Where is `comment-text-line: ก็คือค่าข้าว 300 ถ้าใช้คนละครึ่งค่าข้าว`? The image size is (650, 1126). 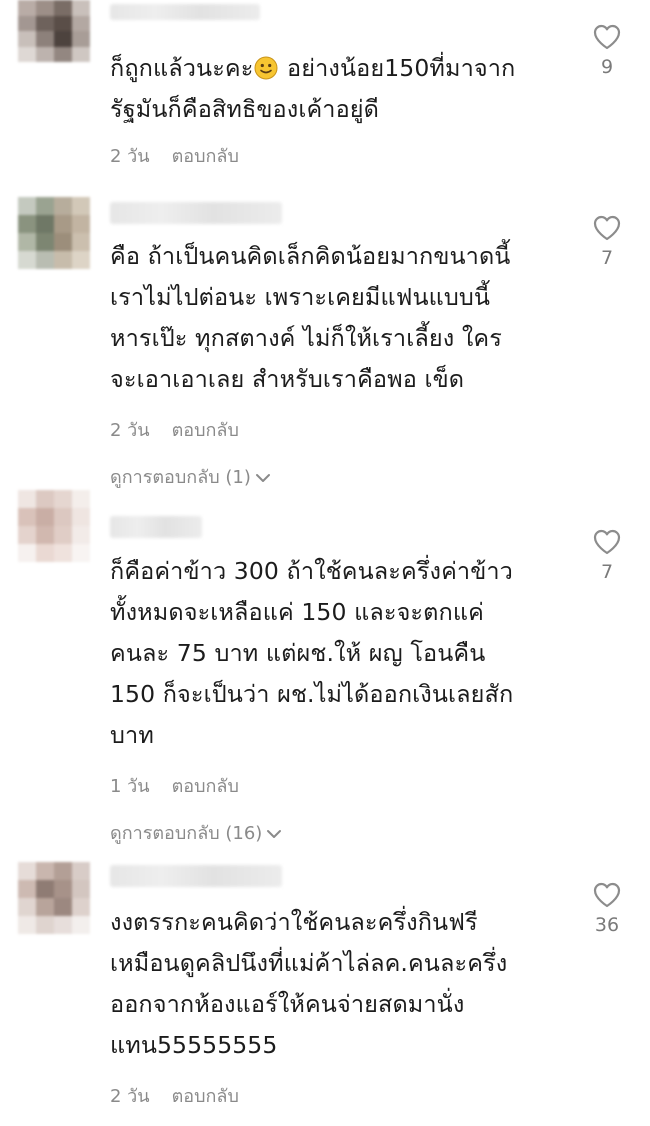
comment-text-line: ก็คือค่าข้าว 300 ถ้าใช้คนละครึ่งค่าข้าว is located at coordinates (311, 571).